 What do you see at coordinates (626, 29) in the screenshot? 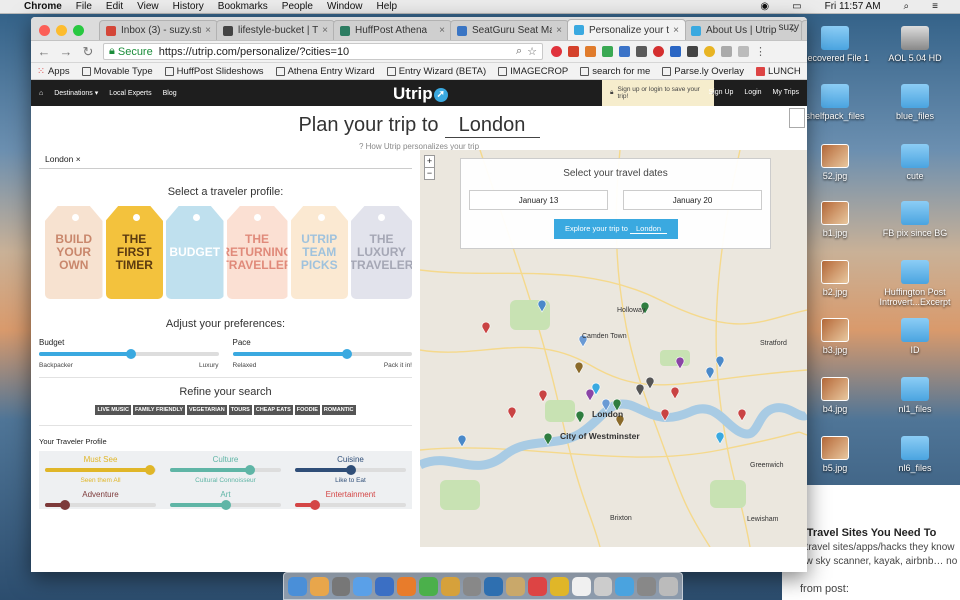
I see `tab-5: Personalize your trip×` at bounding box center [626, 29].